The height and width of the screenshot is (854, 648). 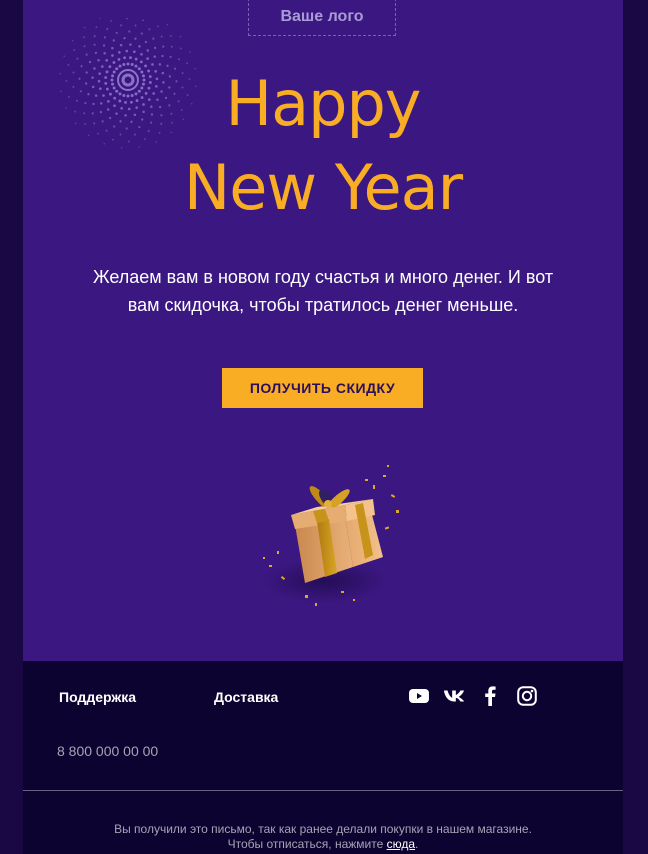 What do you see at coordinates (401, 844) in the screenshot?
I see `unsubscribe-link: сюда` at bounding box center [401, 844].